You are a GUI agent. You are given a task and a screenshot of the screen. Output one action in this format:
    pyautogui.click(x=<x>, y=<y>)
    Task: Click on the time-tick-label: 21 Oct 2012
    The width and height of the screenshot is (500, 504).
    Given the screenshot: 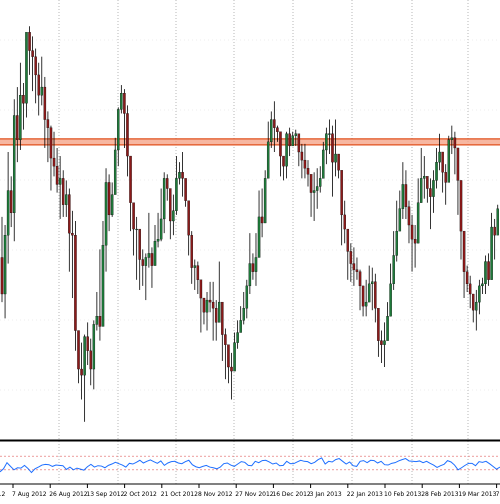 What is the action you would take?
    pyautogui.click(x=179, y=494)
    